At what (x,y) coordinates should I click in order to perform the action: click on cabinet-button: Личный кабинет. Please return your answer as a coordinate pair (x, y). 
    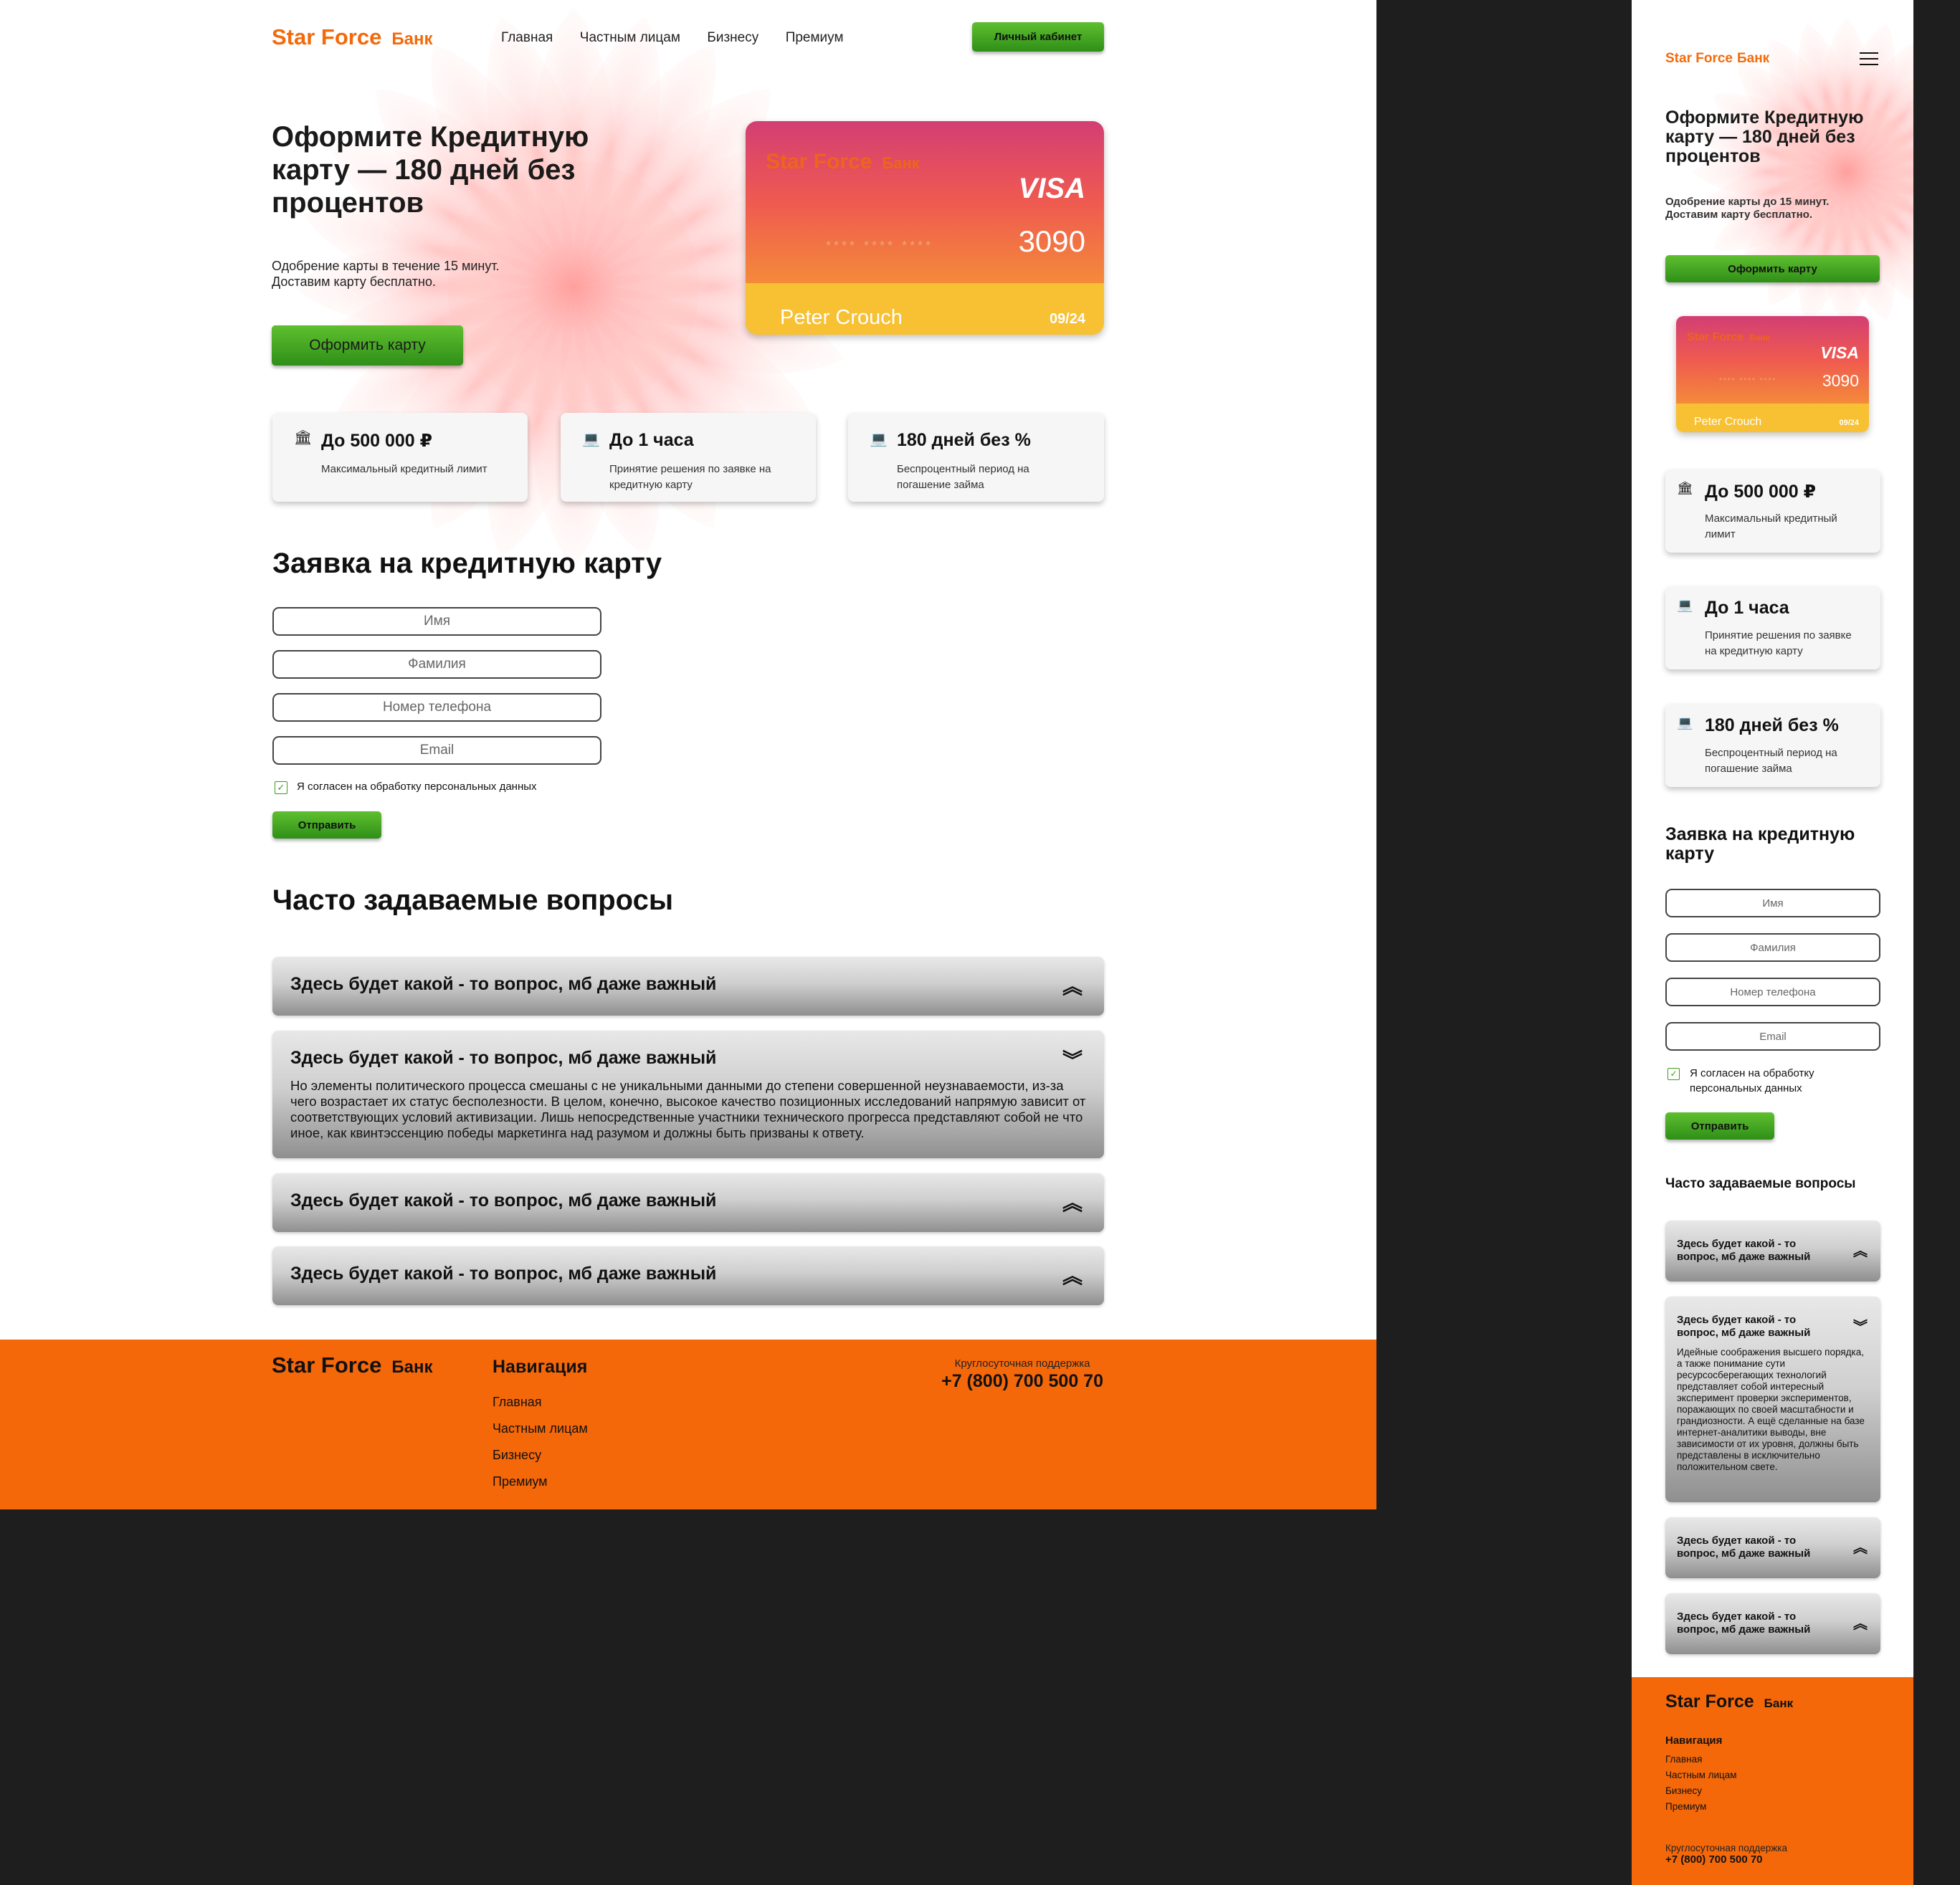
    Looking at the image, I should click on (1038, 37).